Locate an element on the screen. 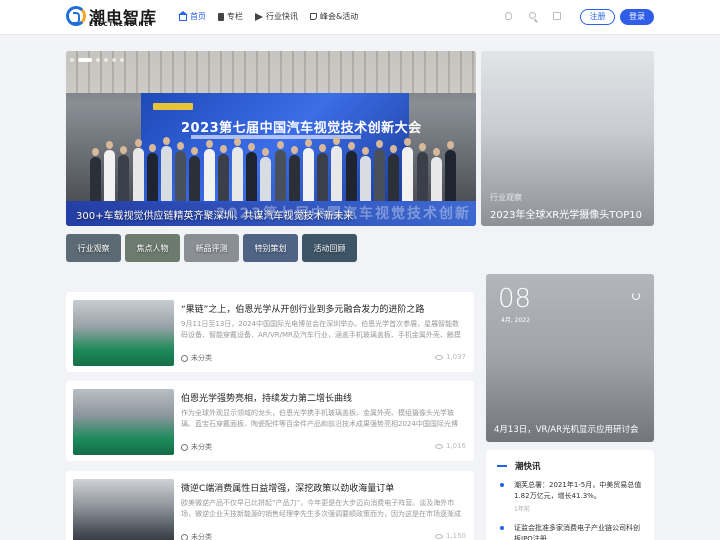  article-views-count: 1,037 is located at coordinates (455, 357).